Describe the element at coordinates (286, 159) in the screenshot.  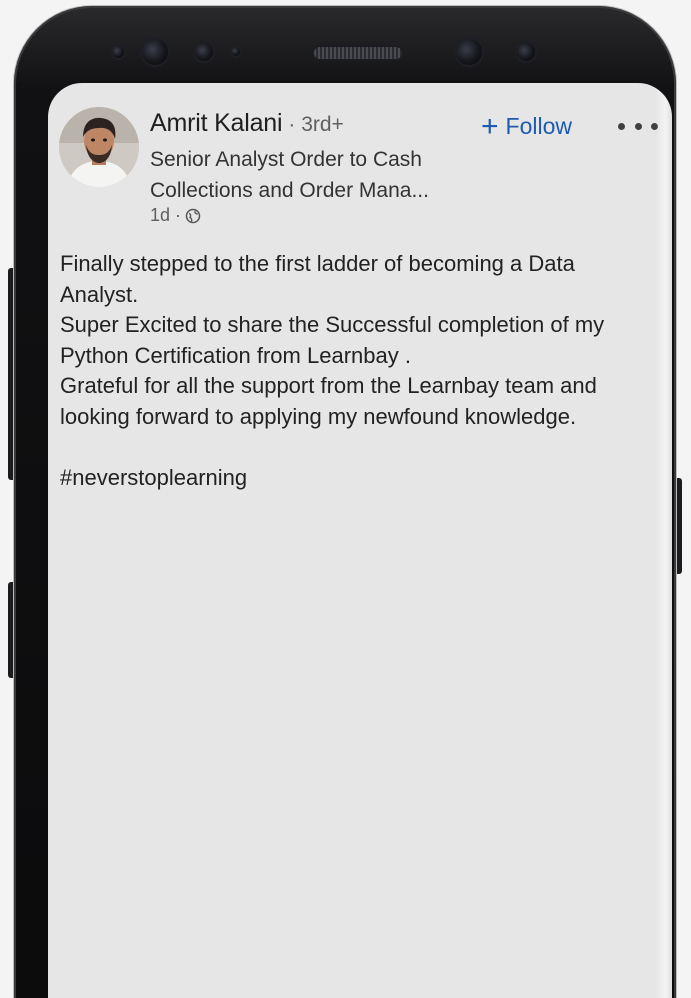
I see `headline-line: Senior Analyst Order to Cash` at that location.